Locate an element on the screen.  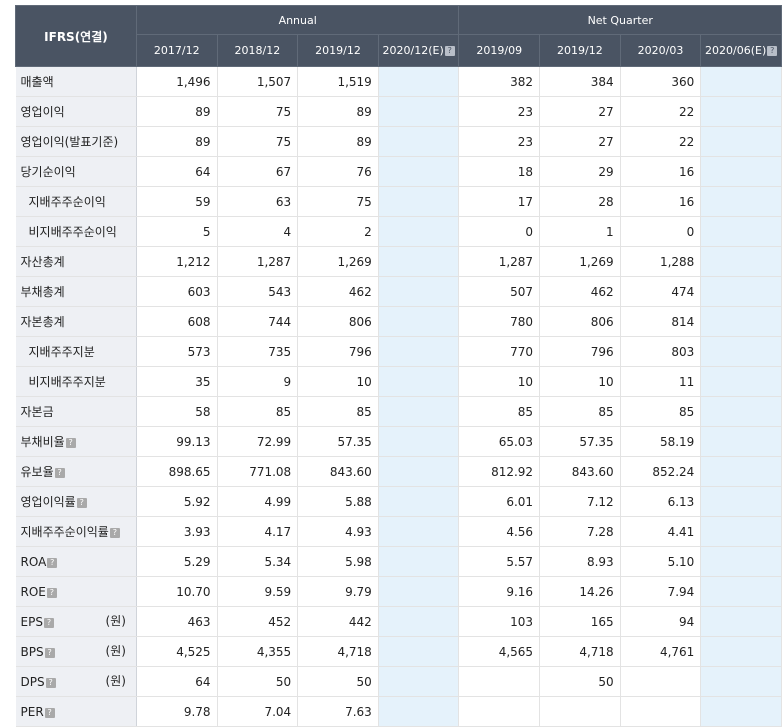
value-cell: 9.16 is located at coordinates (499, 591).